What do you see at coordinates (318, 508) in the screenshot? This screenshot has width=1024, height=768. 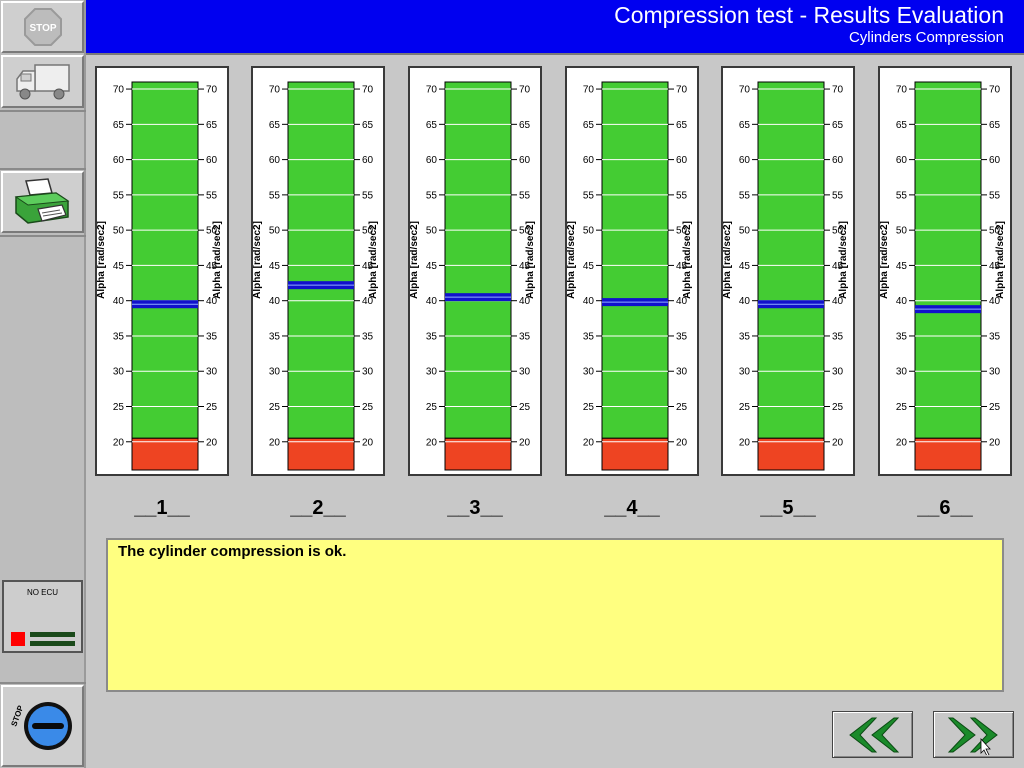 I see `cylinder-label: __2__` at bounding box center [318, 508].